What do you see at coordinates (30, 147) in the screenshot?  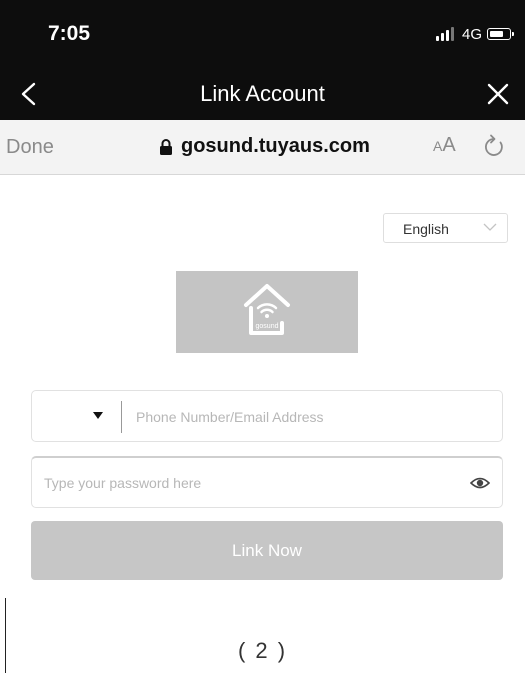 I see `done-button: Done` at bounding box center [30, 147].